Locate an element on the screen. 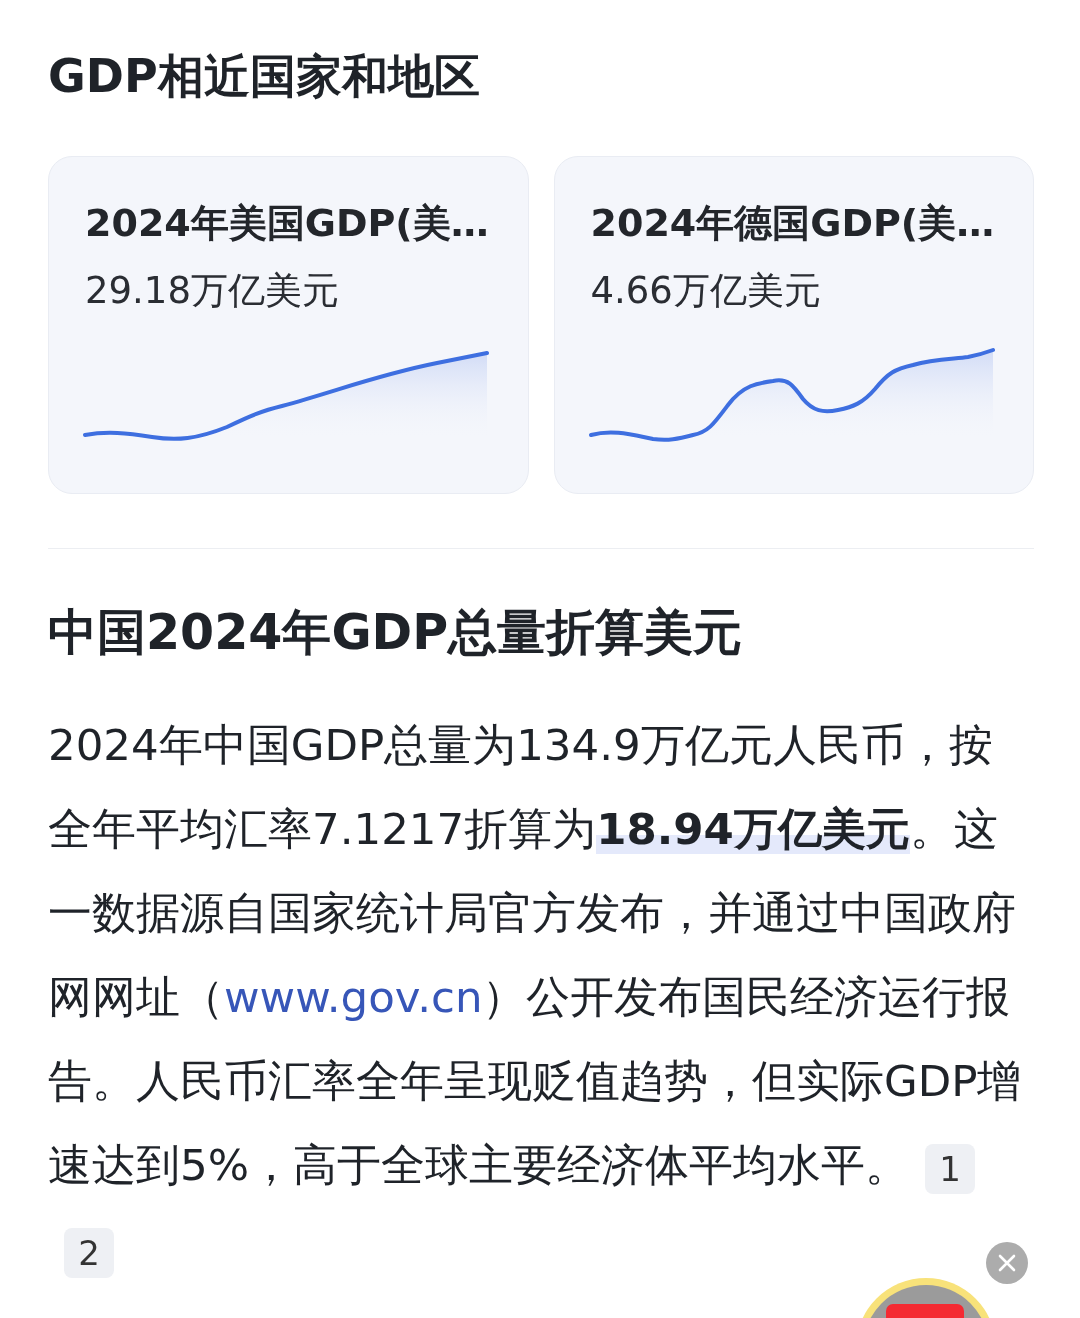 Image resolution: width=1080 pixels, height=1318 pixels. close-button is located at coordinates (1007, 1263).